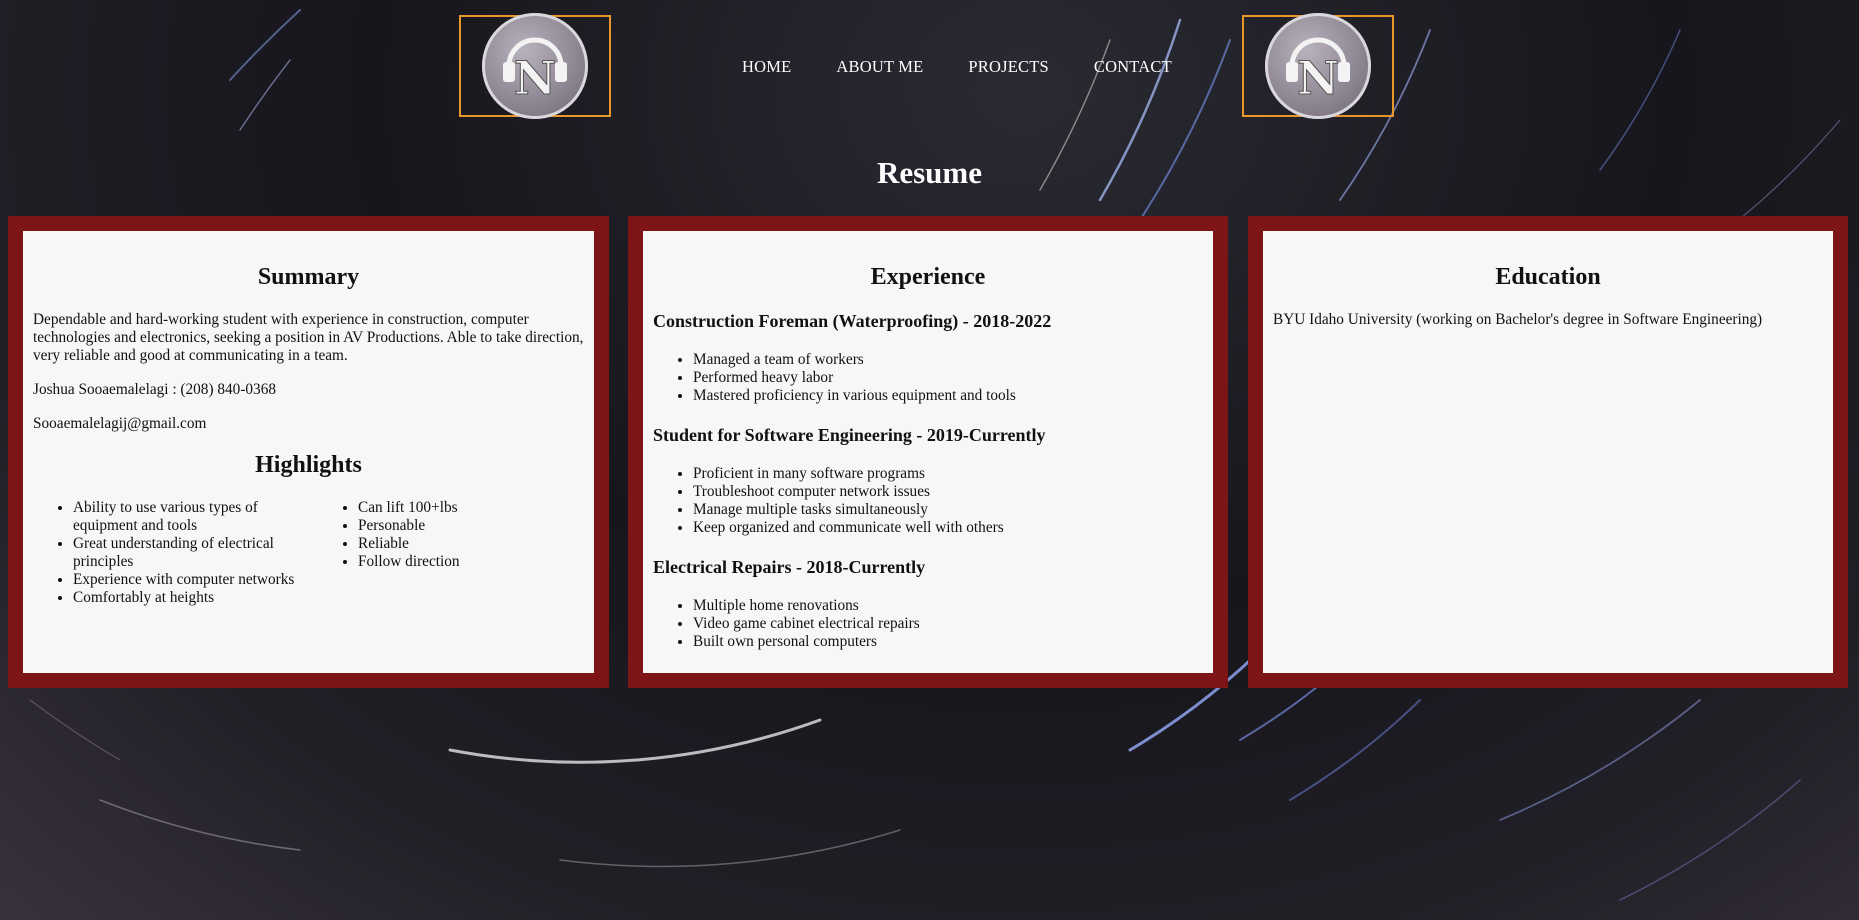 This screenshot has width=1859, height=920. Describe the element at coordinates (948, 606) in the screenshot. I see `list-item: Multiple home renovations` at that location.